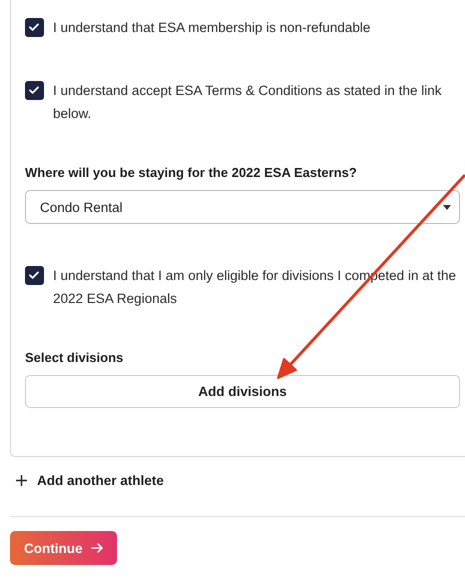 This screenshot has width=465, height=581. I want to click on field-label: Where will you be staying for the 2022 ESA Easterns?, so click(191, 172).